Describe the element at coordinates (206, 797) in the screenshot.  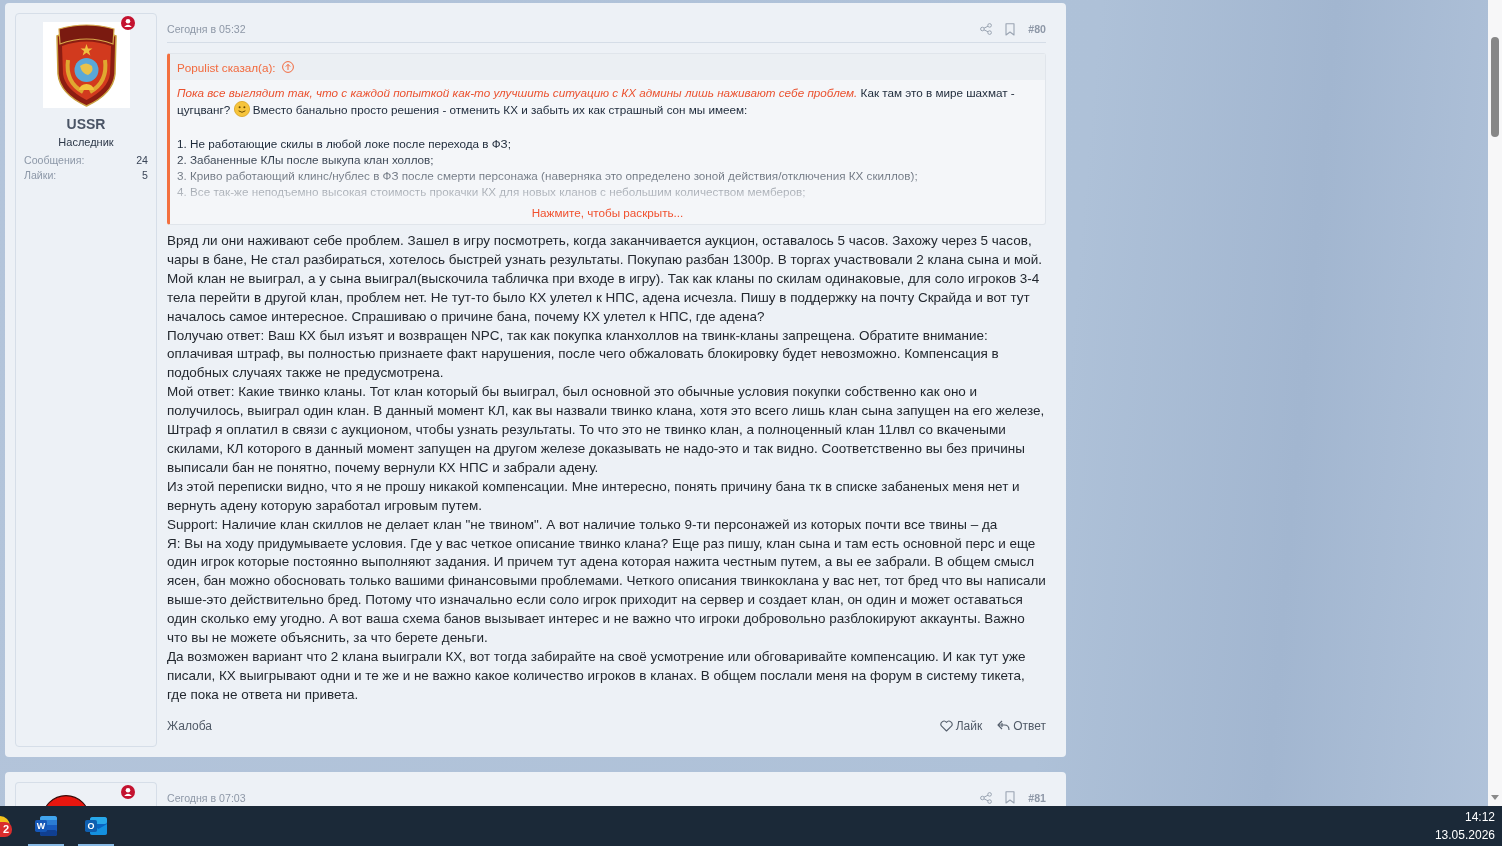
I see `post-time: Сегодня в 07:03` at that location.